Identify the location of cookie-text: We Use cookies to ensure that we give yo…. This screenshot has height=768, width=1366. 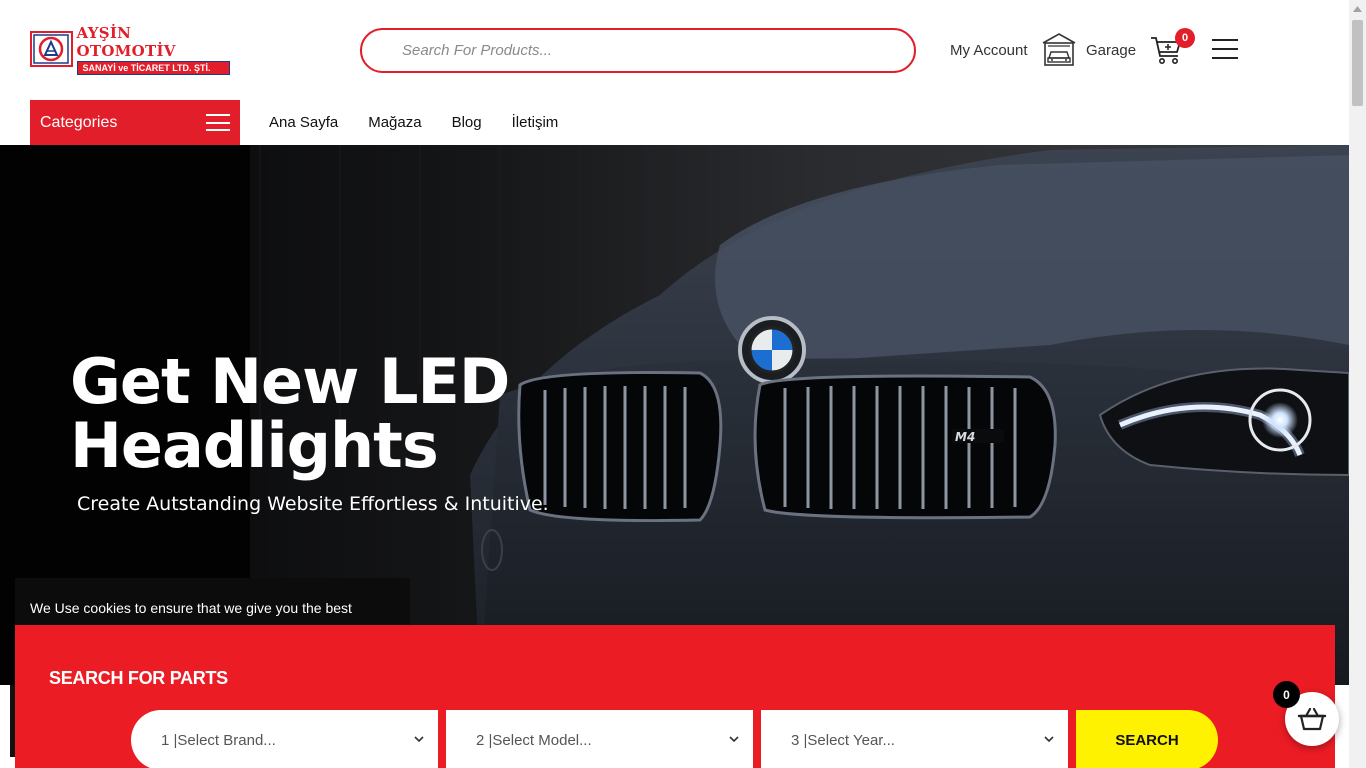
(191, 608).